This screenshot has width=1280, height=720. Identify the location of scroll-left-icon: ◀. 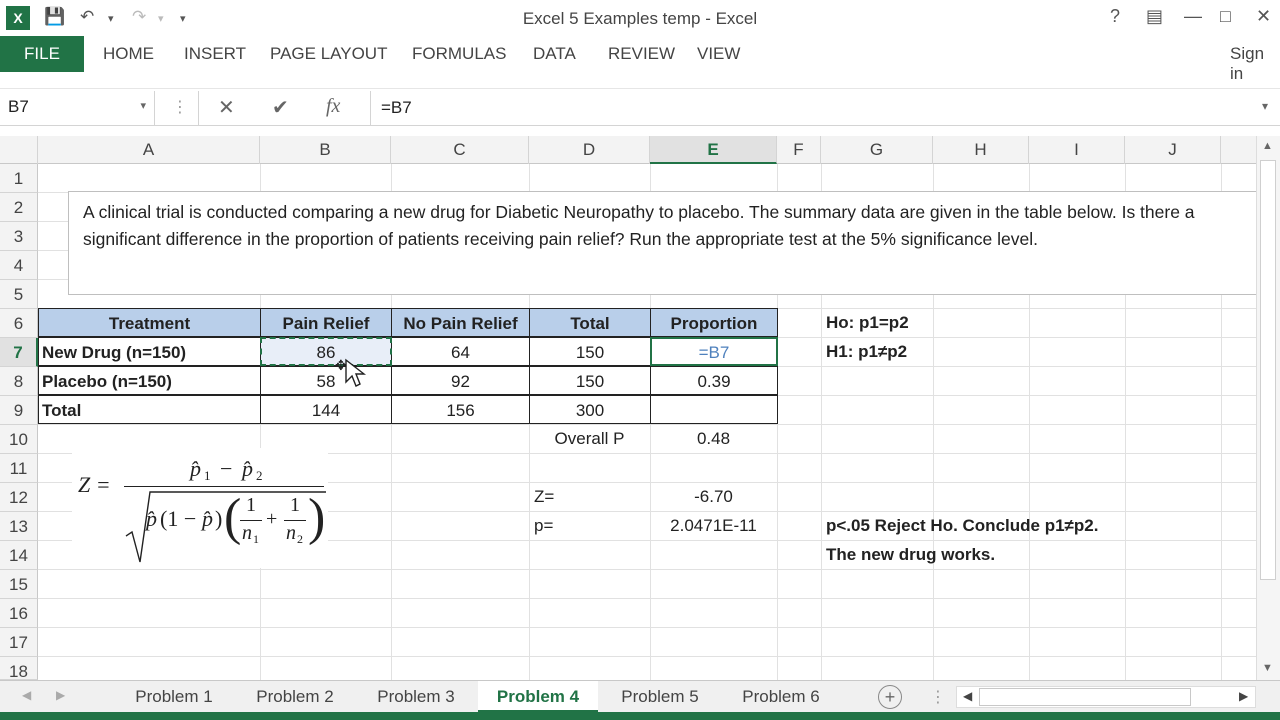
(967, 696).